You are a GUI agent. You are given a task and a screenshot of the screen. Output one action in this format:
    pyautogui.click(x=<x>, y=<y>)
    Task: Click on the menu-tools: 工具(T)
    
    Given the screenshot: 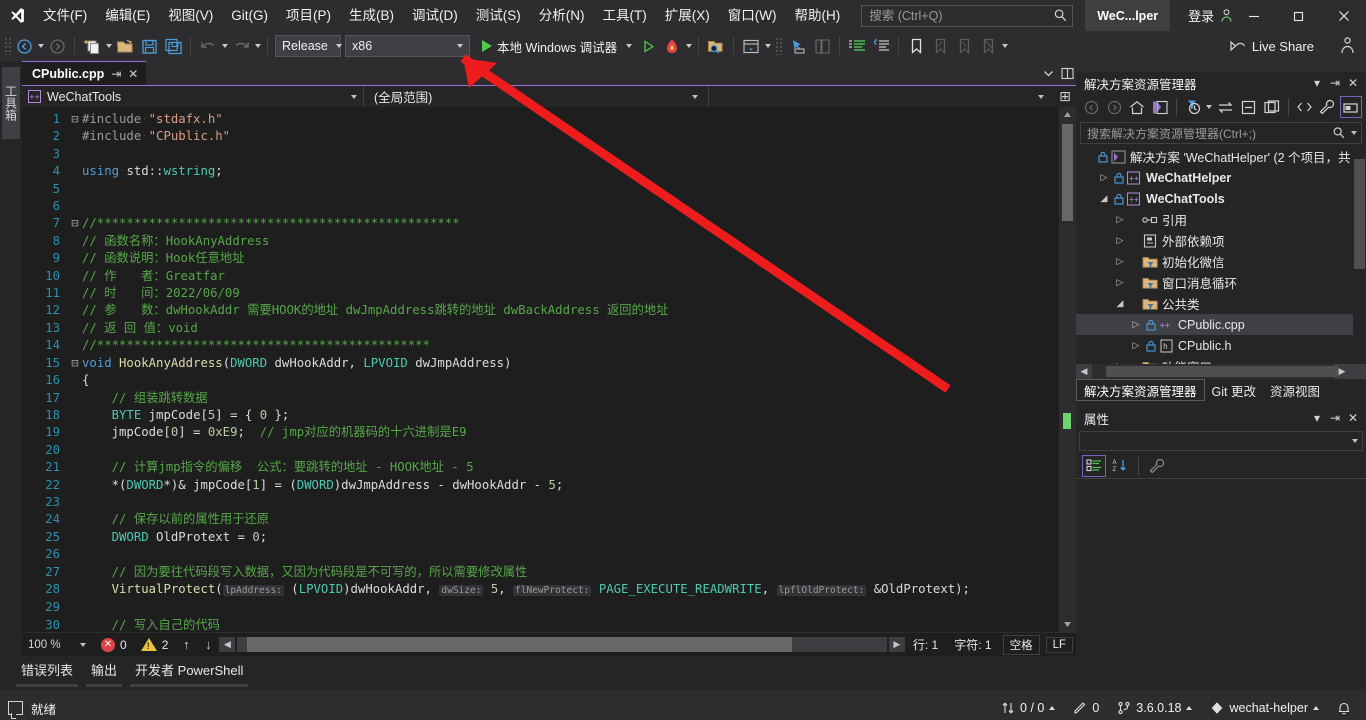 What is the action you would take?
    pyautogui.click(x=625, y=16)
    